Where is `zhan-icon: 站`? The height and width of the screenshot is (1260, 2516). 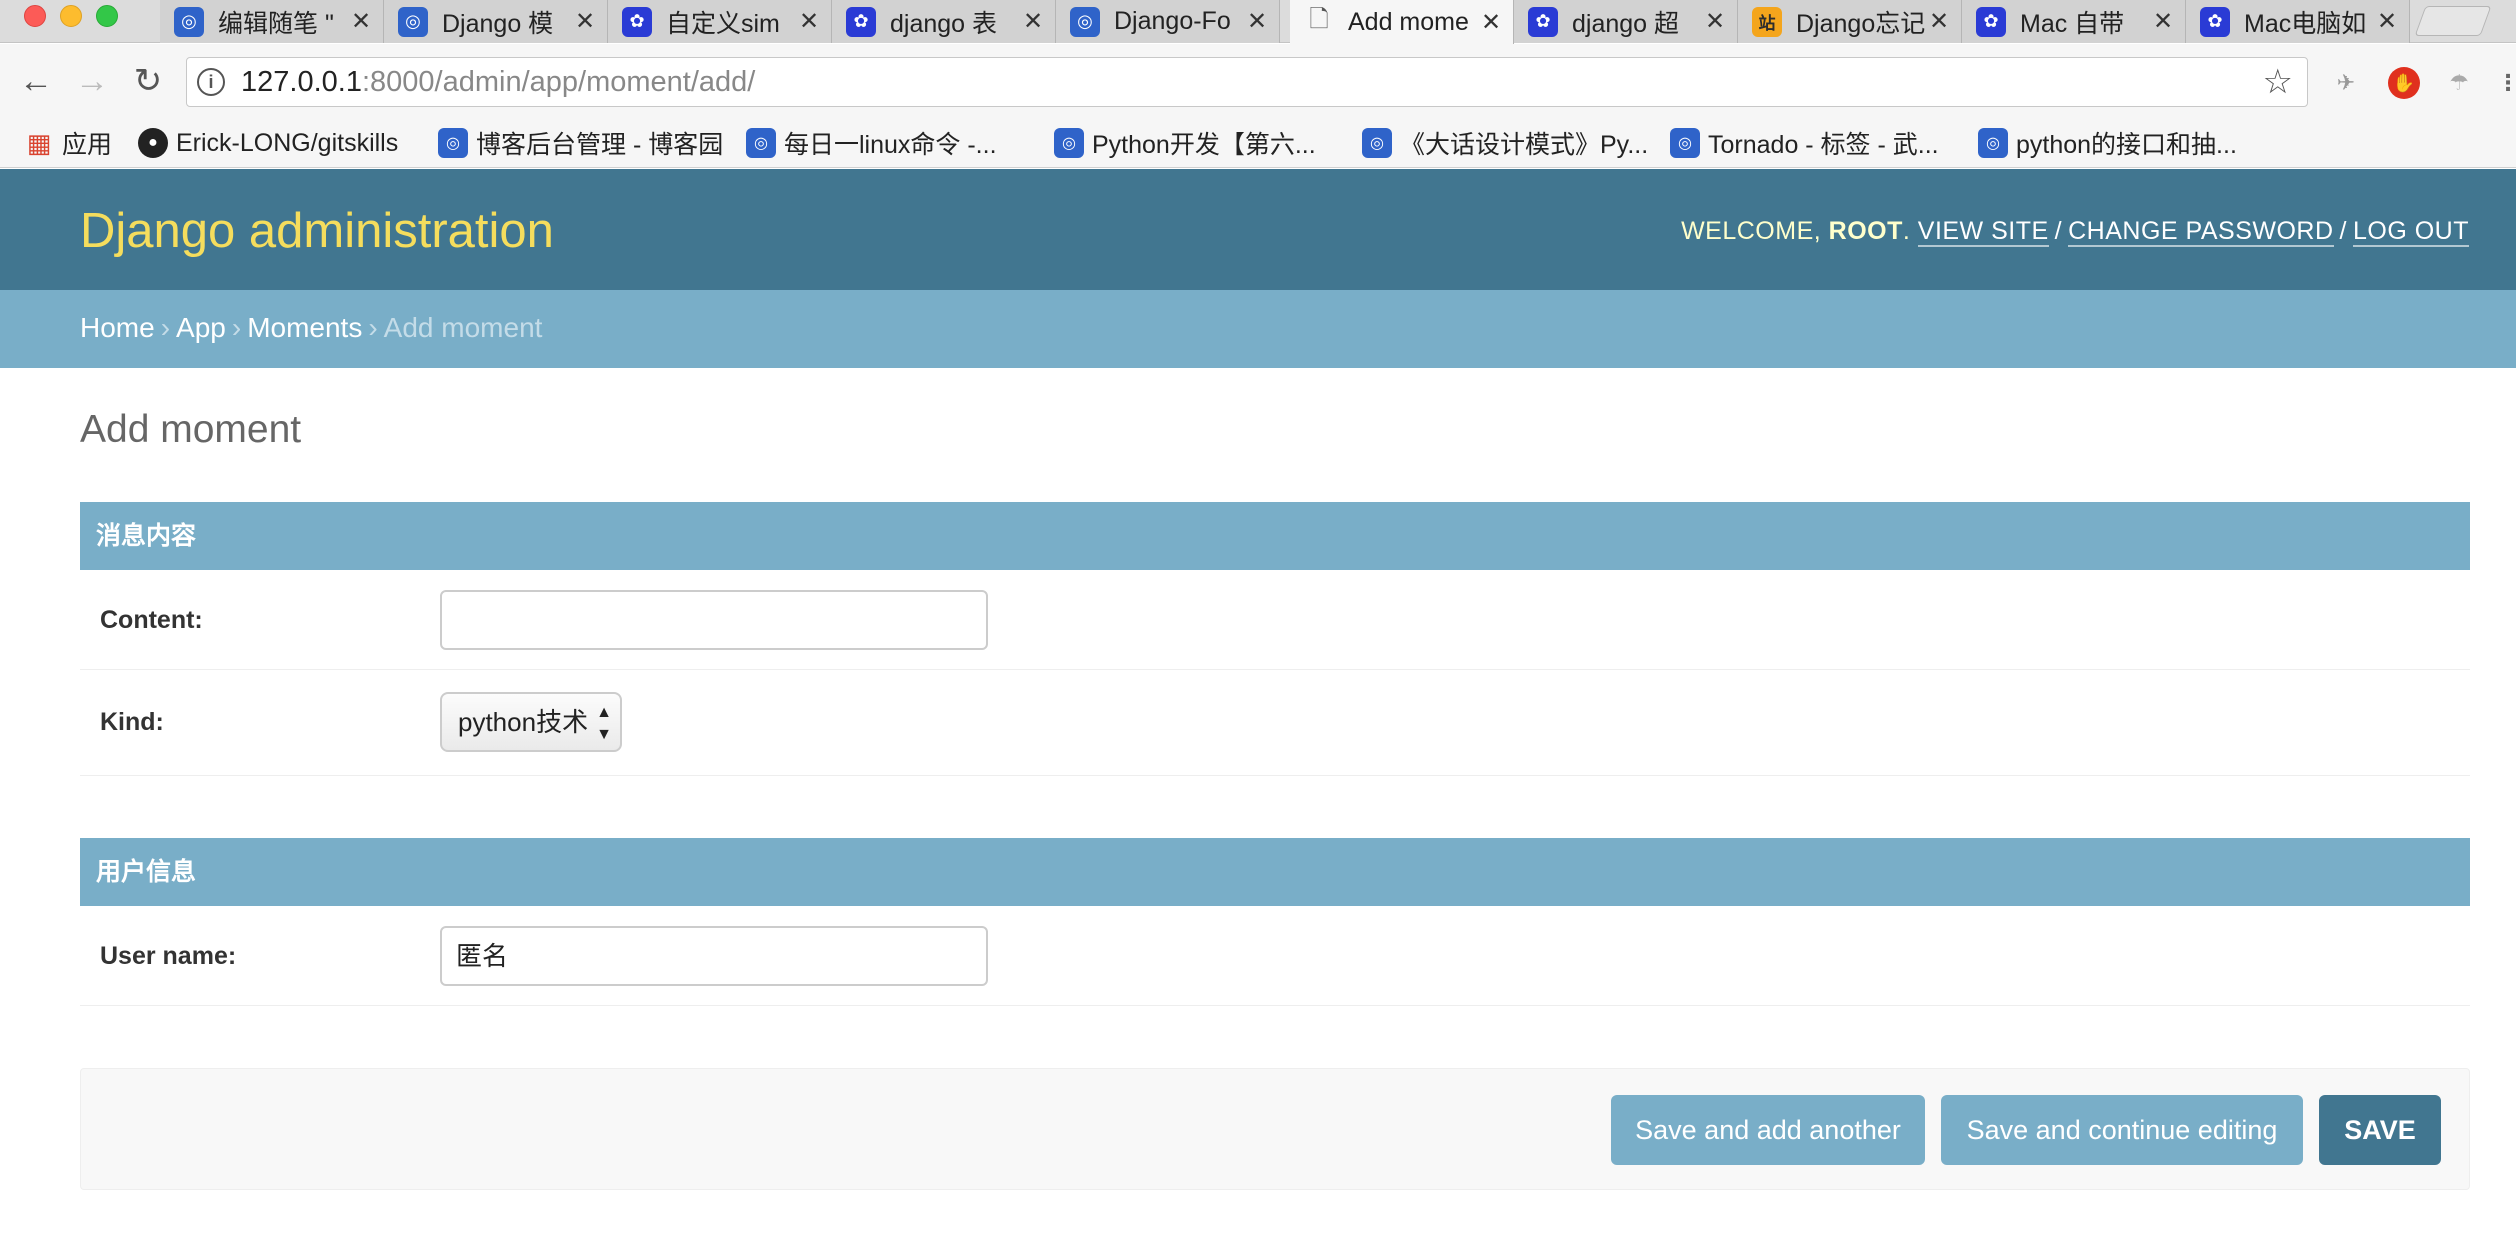
zhan-icon: 站 is located at coordinates (1767, 21).